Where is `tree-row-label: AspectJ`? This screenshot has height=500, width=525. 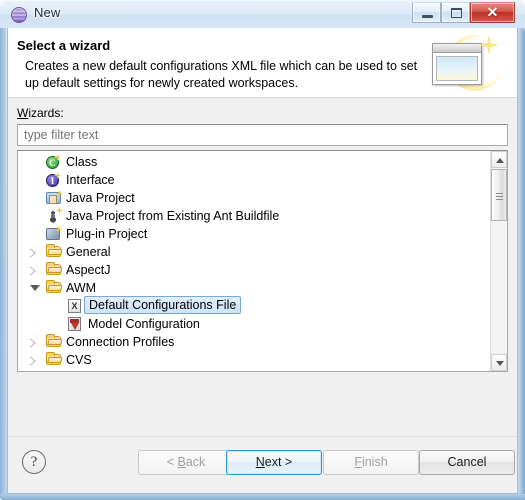
tree-row-label: AspectJ is located at coordinates (88, 270).